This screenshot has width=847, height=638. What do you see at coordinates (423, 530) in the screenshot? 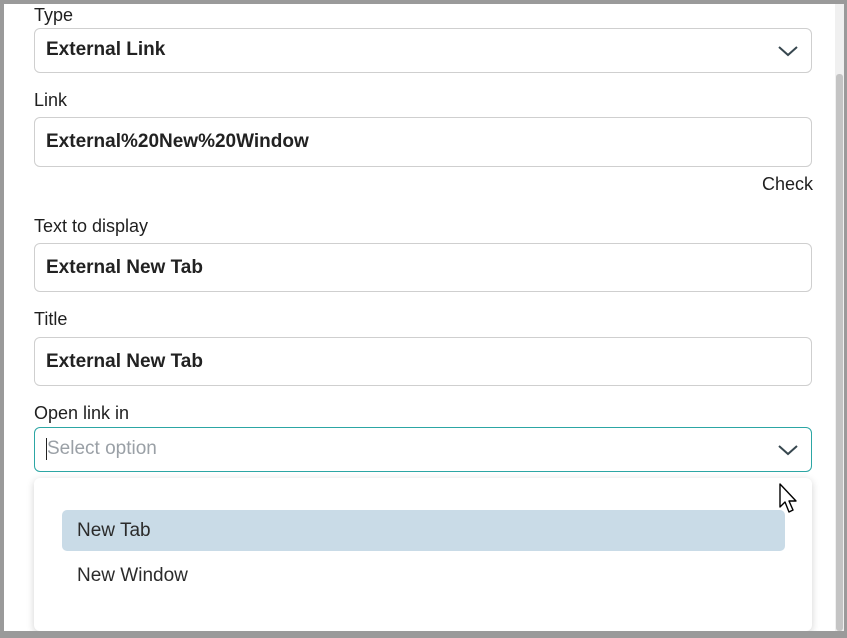
I see `option-new-tab: New Tab` at bounding box center [423, 530].